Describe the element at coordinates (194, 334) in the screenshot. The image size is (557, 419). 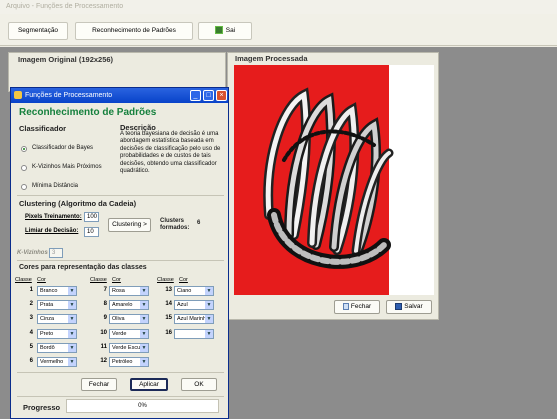
I see `class-color-select: ▼` at that location.